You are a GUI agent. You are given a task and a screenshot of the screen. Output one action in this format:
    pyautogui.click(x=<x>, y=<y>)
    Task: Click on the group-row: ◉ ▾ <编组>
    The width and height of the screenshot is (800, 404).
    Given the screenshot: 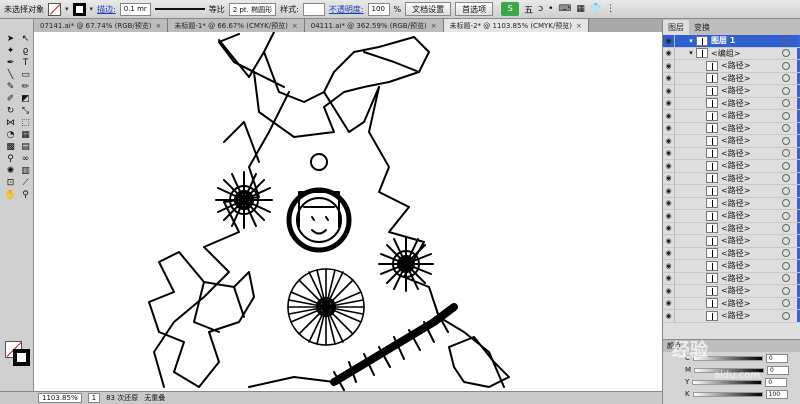 What is the action you would take?
    pyautogui.click(x=731, y=53)
    